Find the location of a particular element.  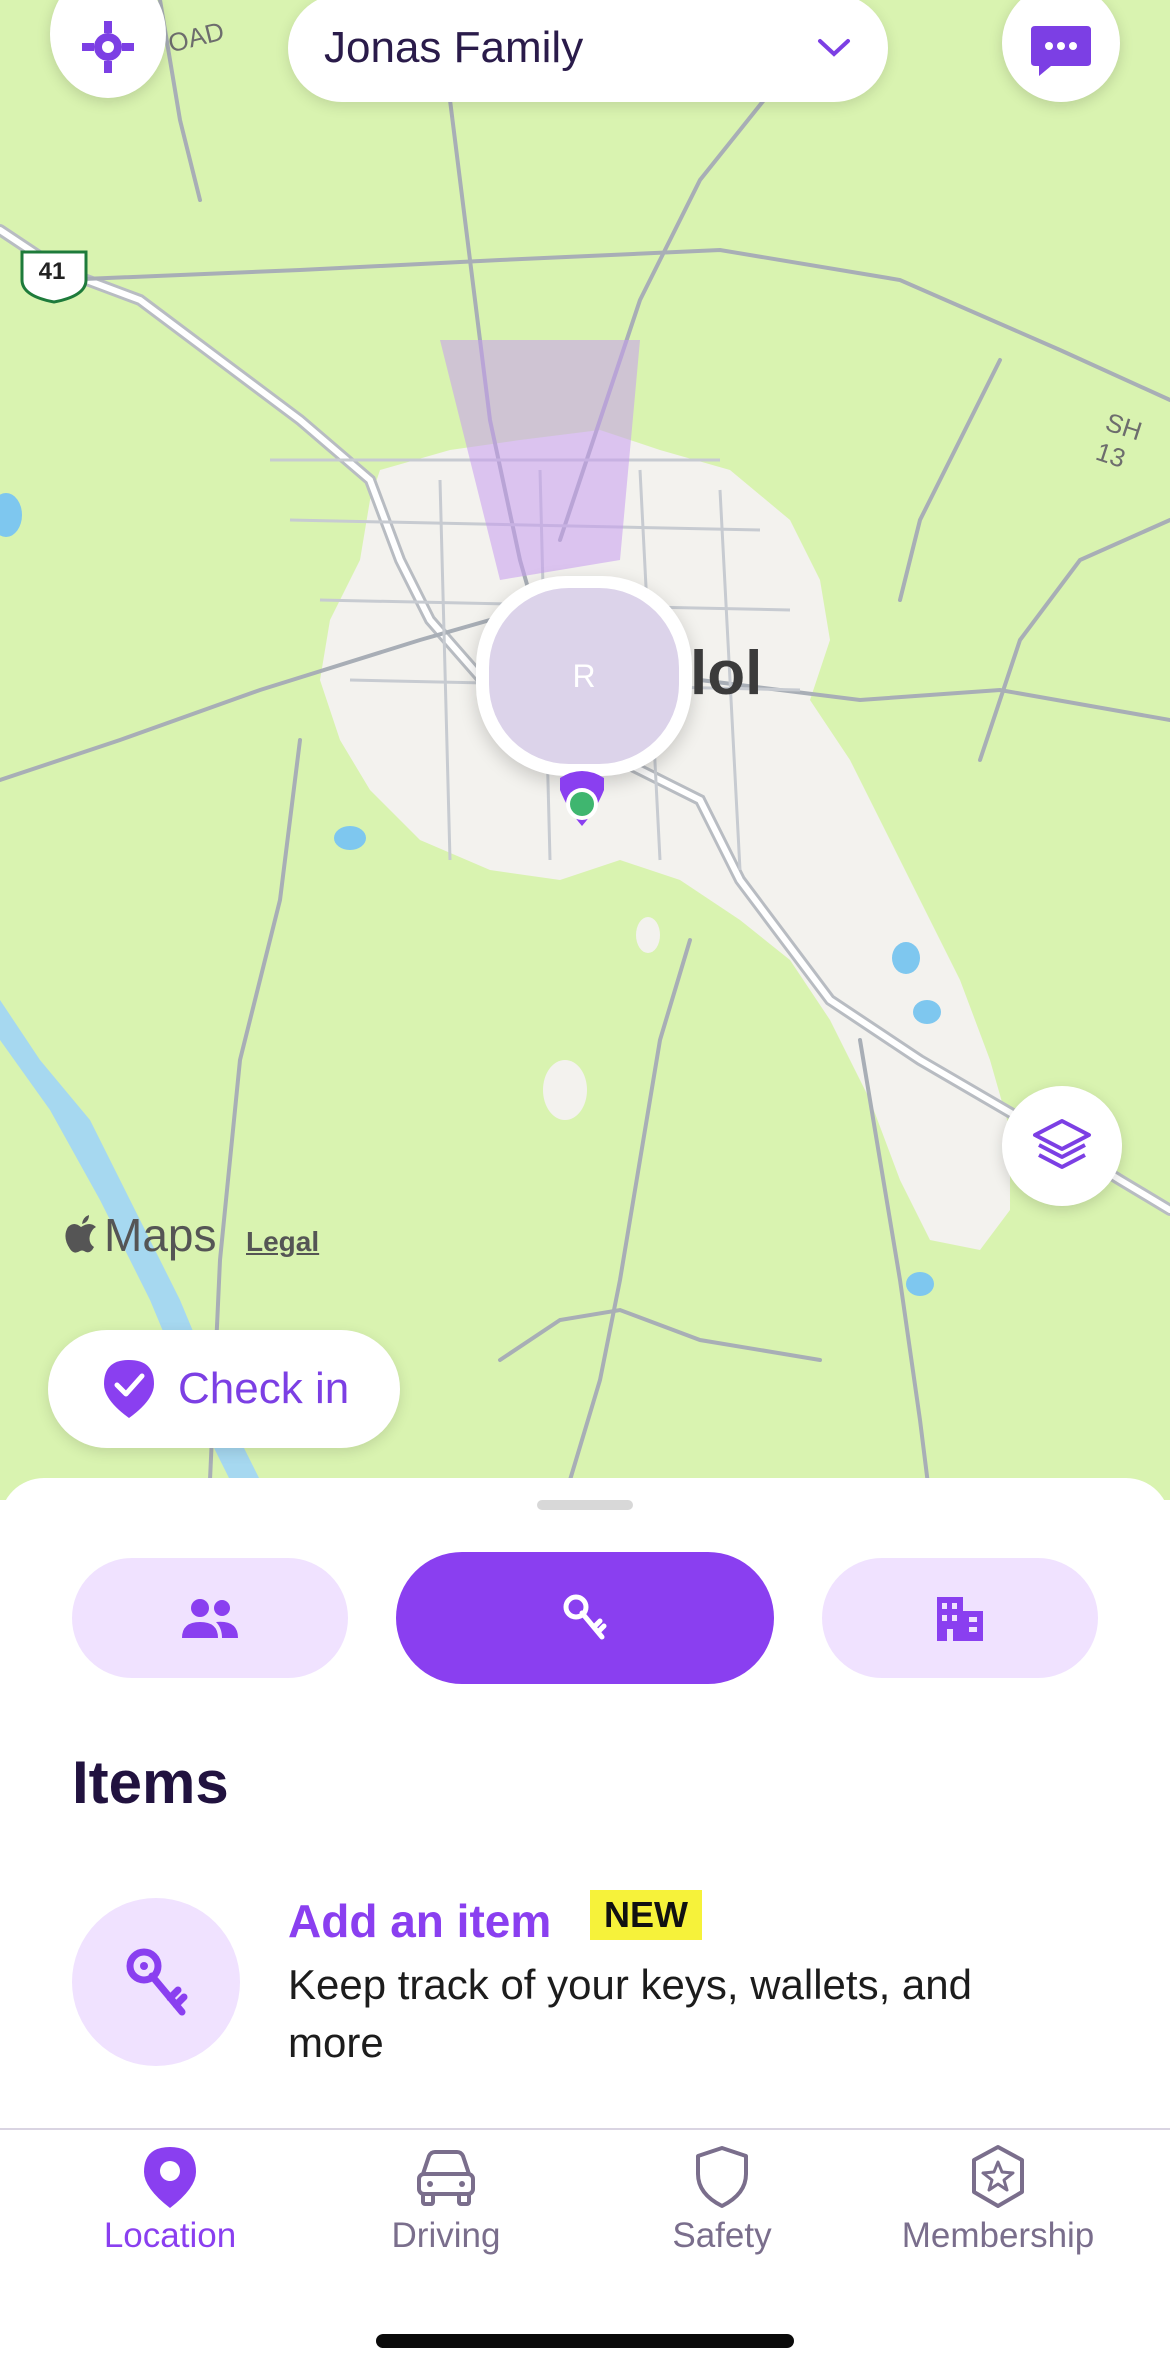

member-avatar-pin: R is located at coordinates (584, 676).